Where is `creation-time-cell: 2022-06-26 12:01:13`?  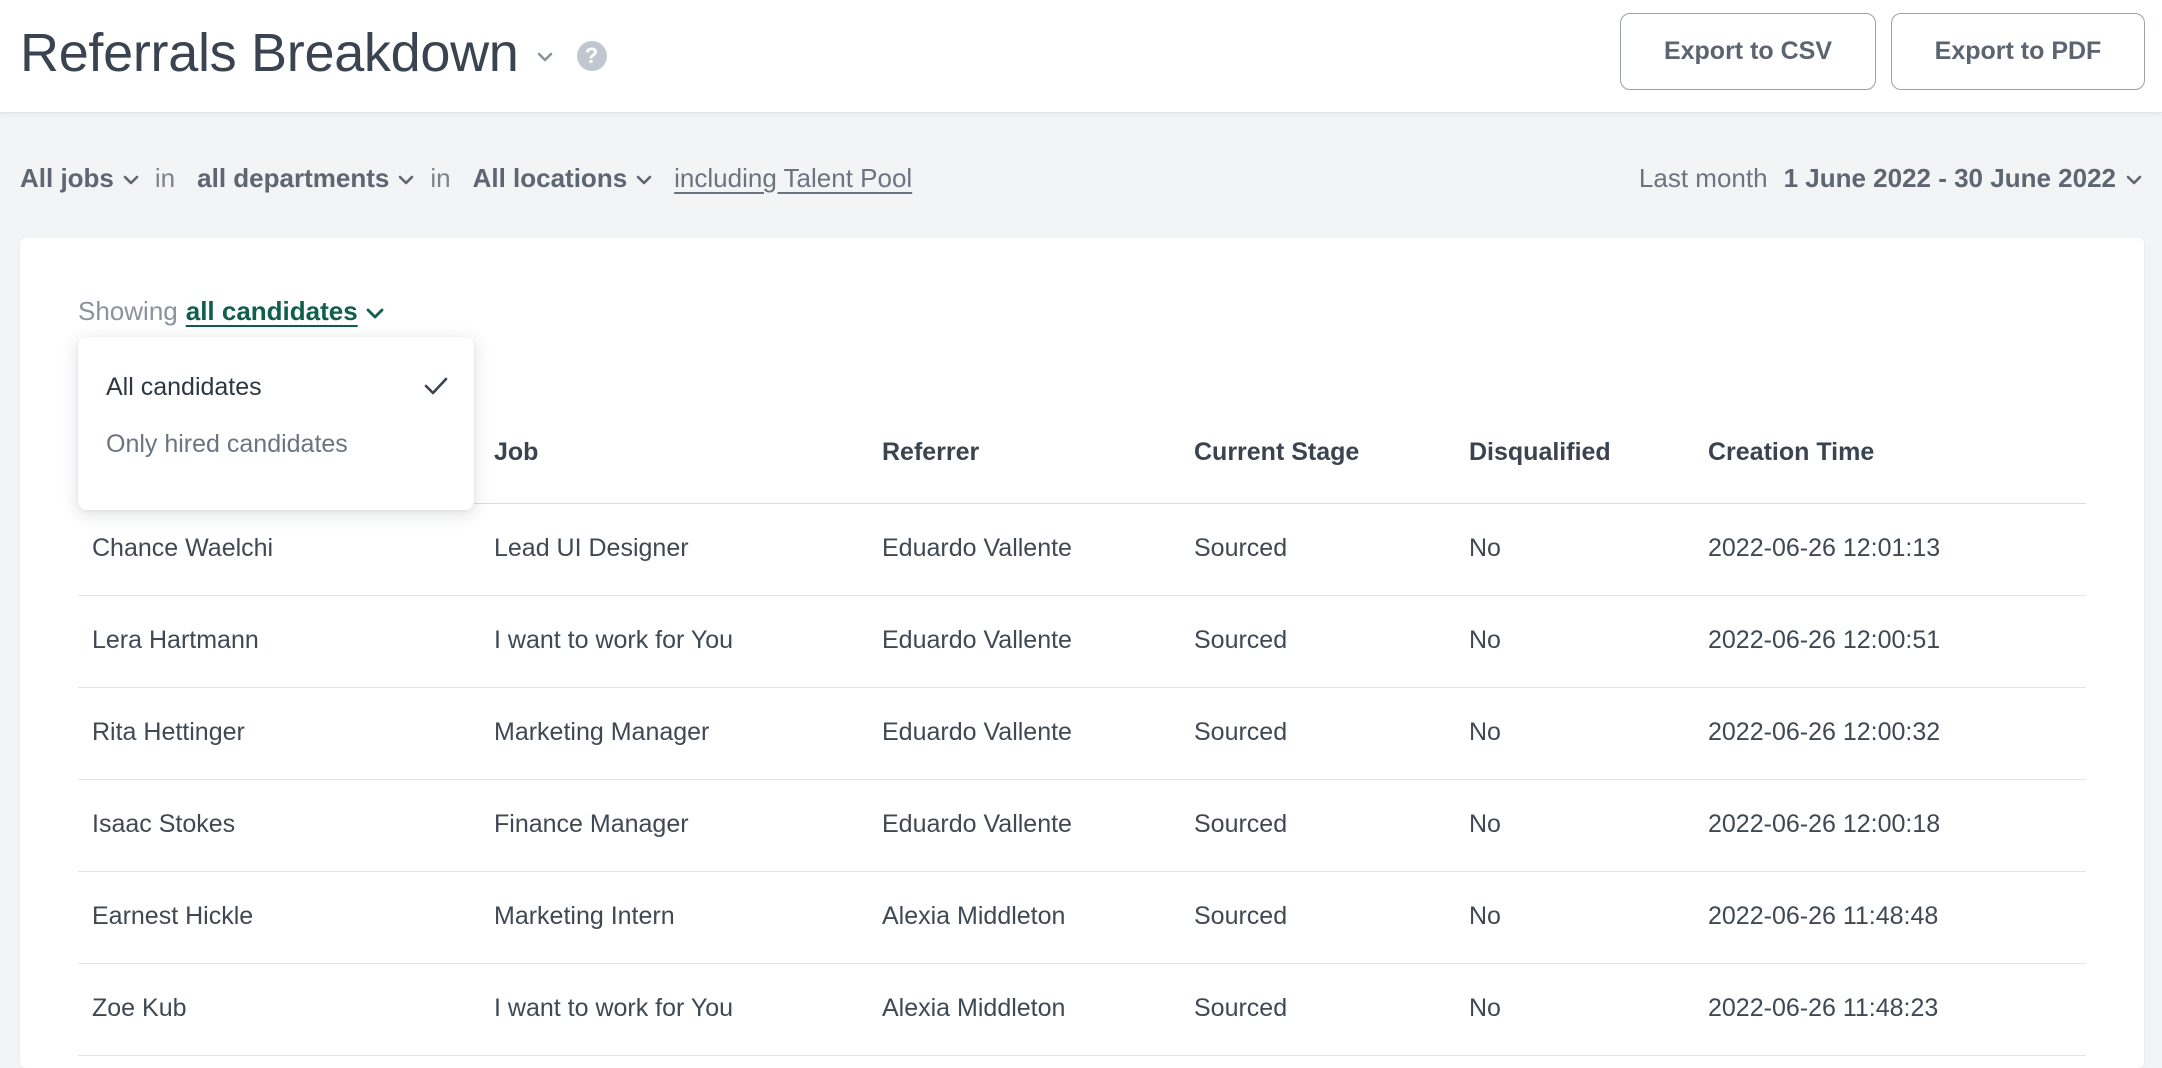 creation-time-cell: 2022-06-26 12:01:13 is located at coordinates (1824, 548).